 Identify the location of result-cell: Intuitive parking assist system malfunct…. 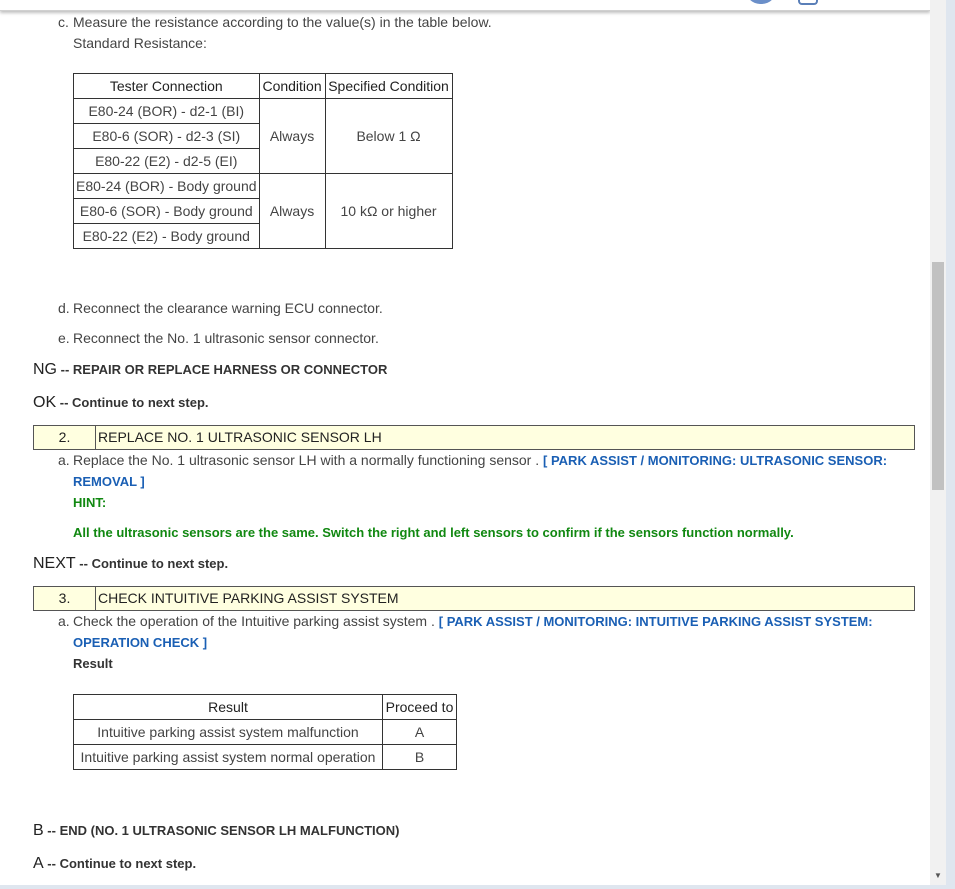
(228, 732).